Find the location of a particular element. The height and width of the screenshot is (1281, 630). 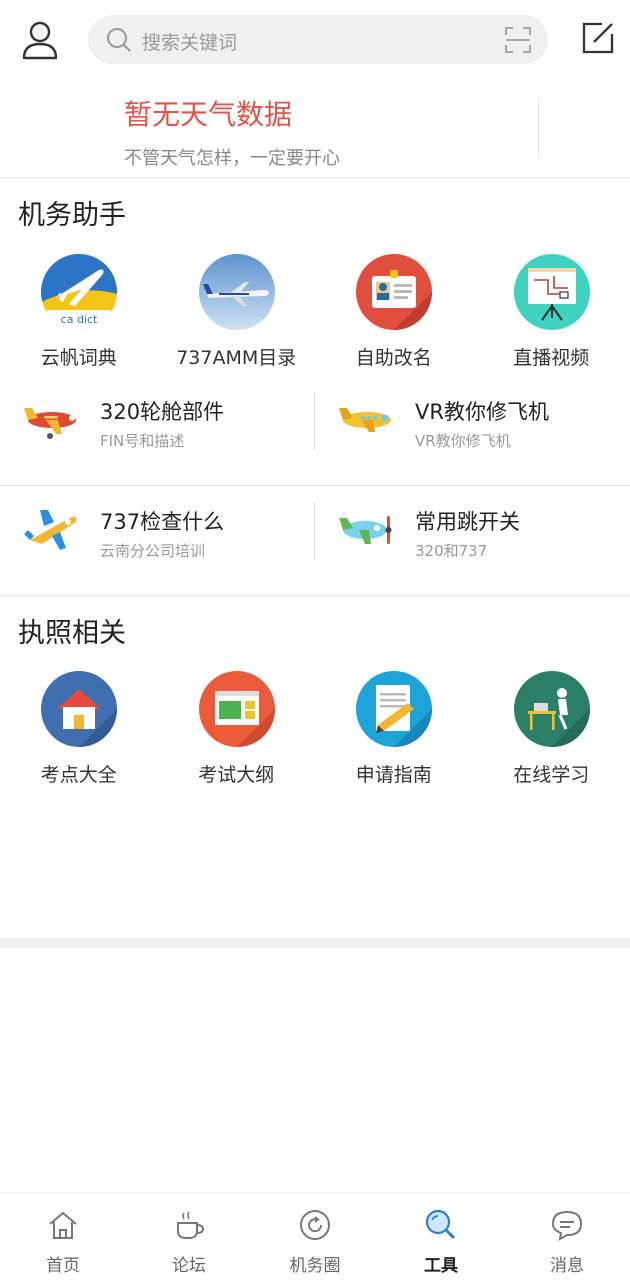

id-card-icon is located at coordinates (394, 292).